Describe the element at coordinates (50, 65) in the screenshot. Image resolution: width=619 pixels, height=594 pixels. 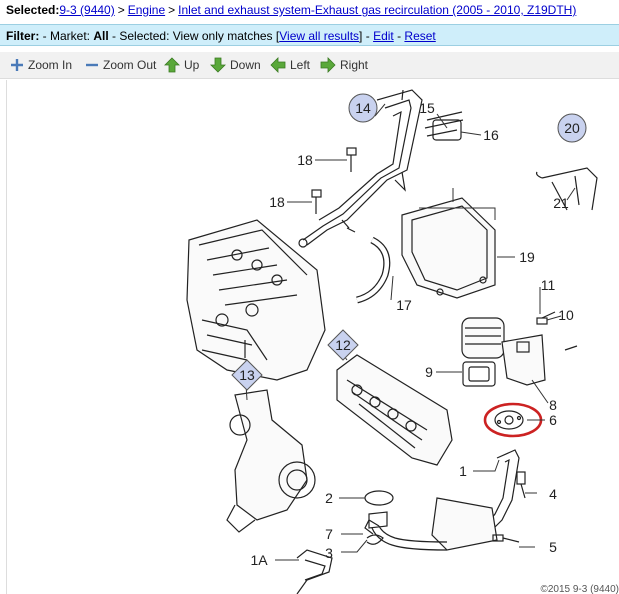
I see `zoom-in-label: Zoom In` at that location.